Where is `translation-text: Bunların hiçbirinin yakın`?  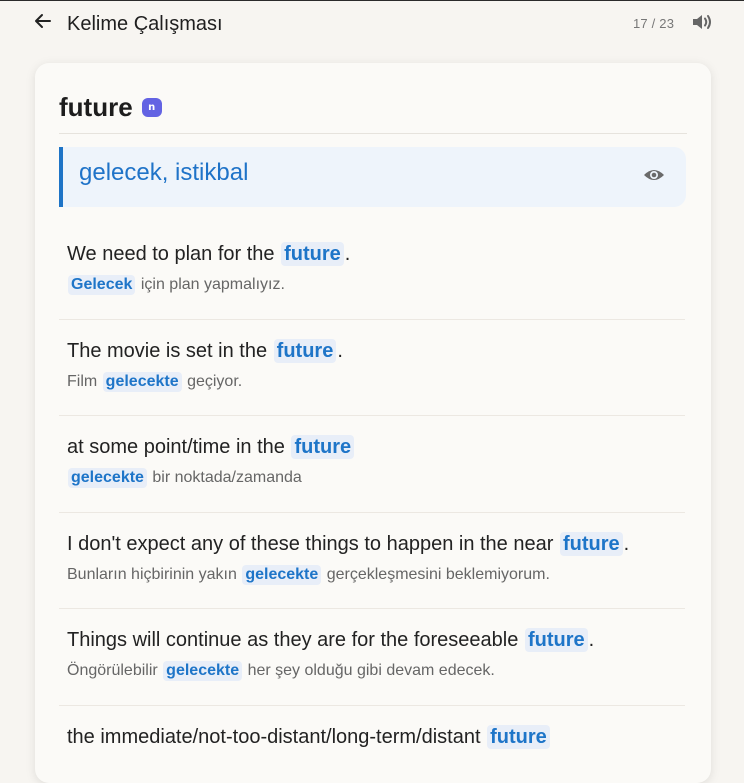
translation-text: Bunların hiçbirinin yakın is located at coordinates (152, 574).